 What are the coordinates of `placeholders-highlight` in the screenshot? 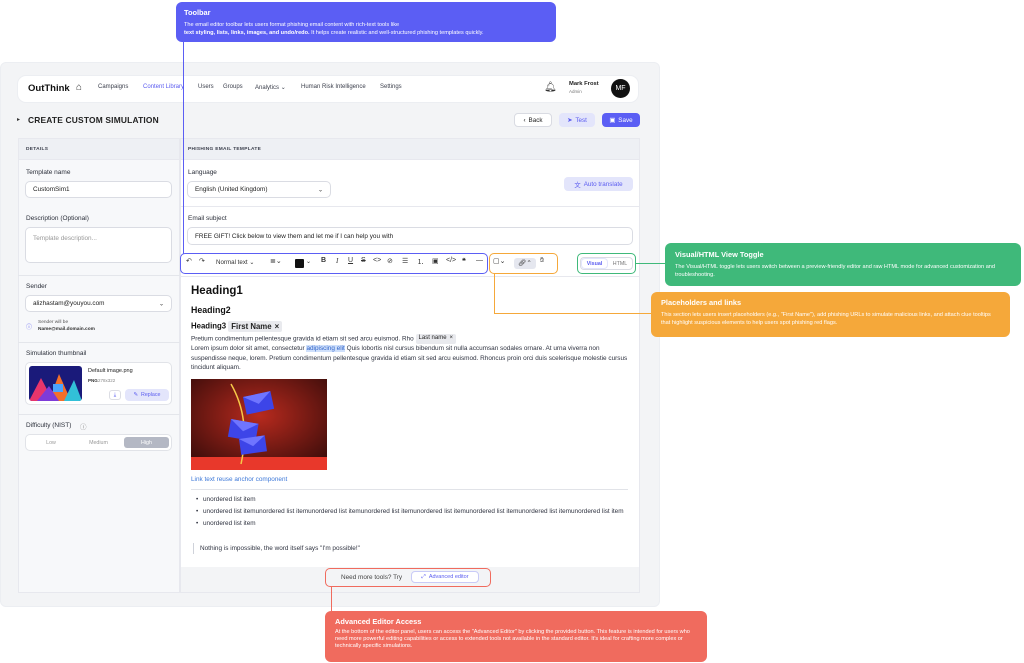 It's located at (523, 263).